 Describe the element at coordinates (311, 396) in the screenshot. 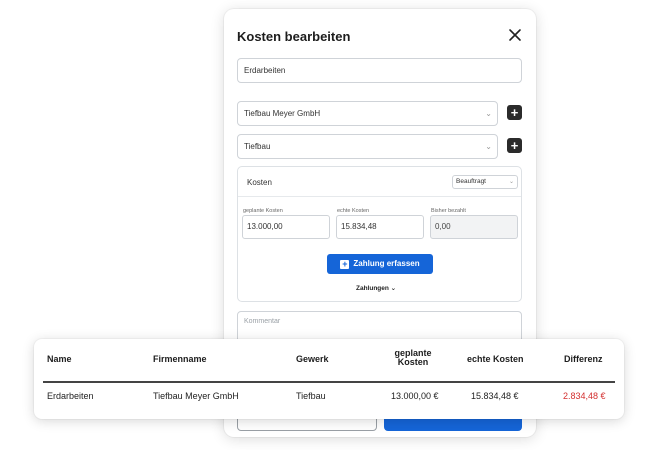

I see `cell-trade: Tiefbau` at that location.